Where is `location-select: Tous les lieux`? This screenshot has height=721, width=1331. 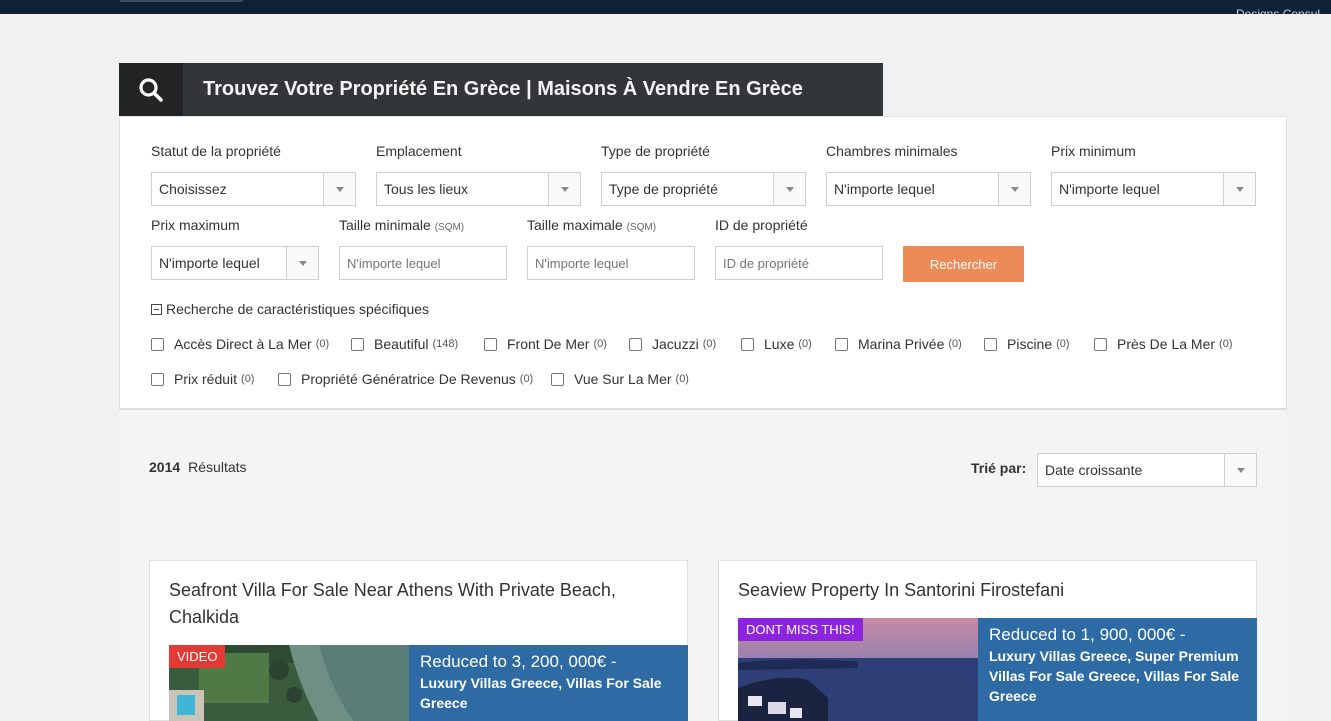
location-select: Tous les lieux is located at coordinates (478, 189).